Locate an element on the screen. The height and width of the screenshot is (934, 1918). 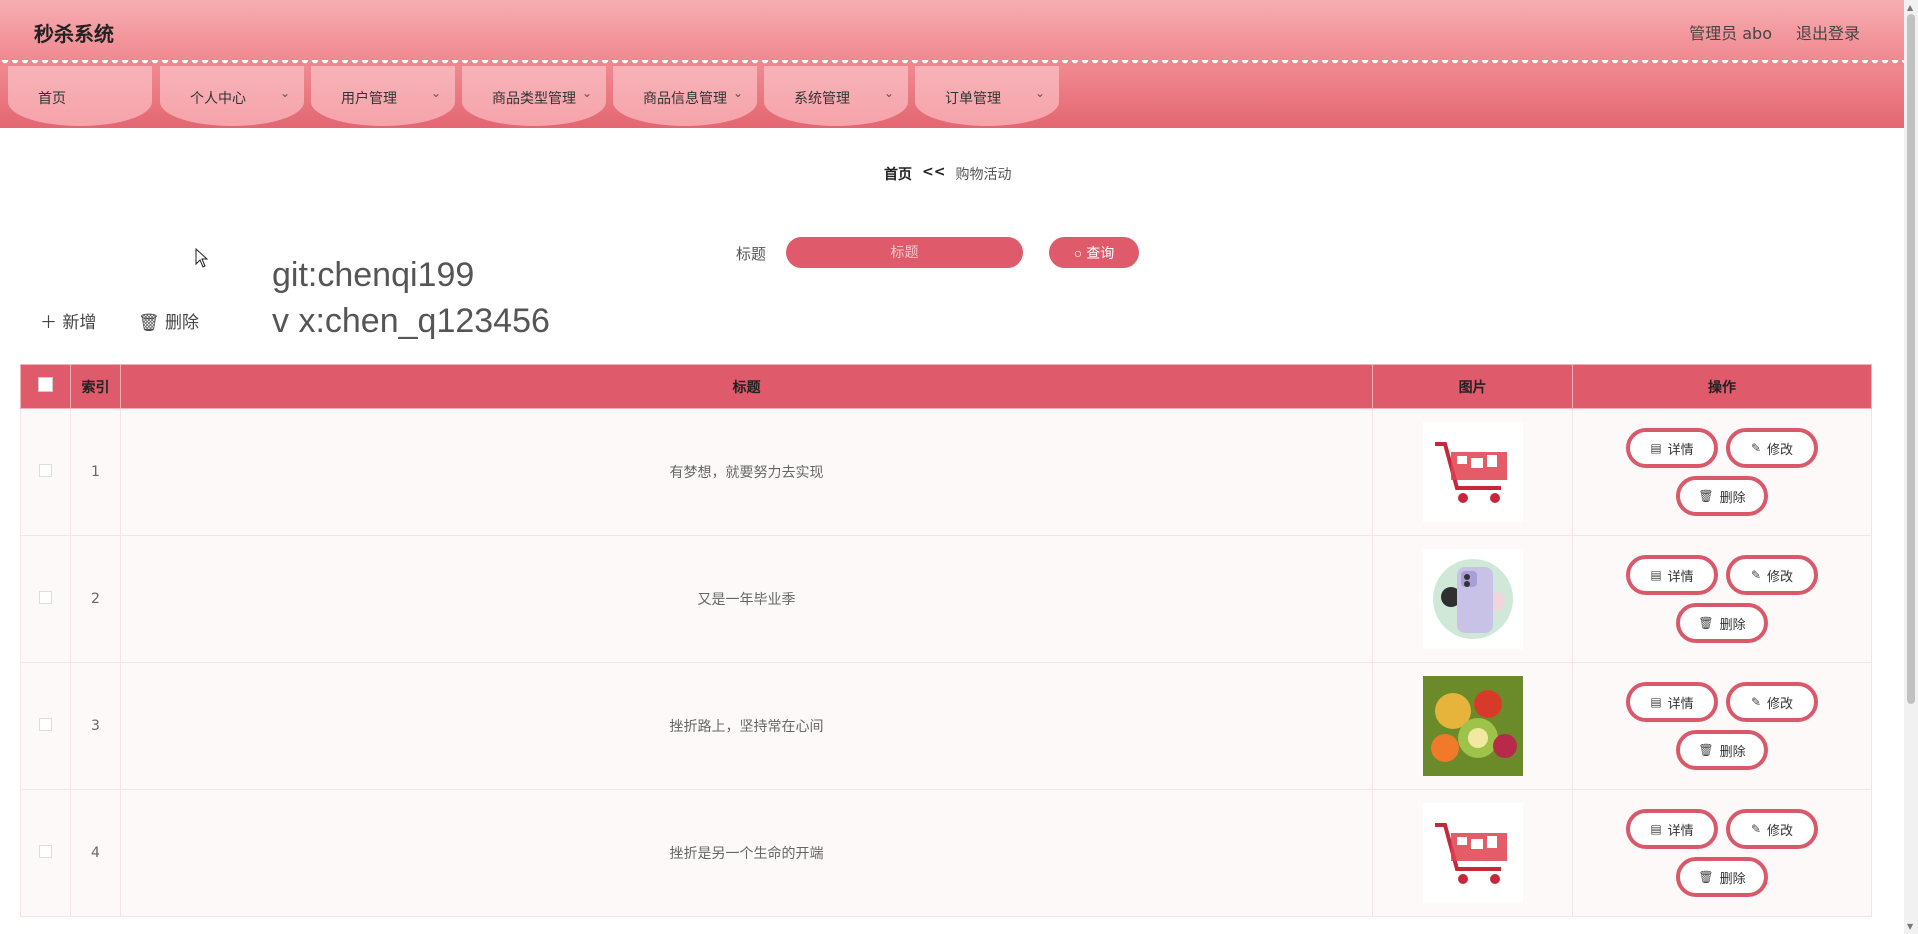
scroll-down-arrow-icon: ▼ is located at coordinates (1910, 926).